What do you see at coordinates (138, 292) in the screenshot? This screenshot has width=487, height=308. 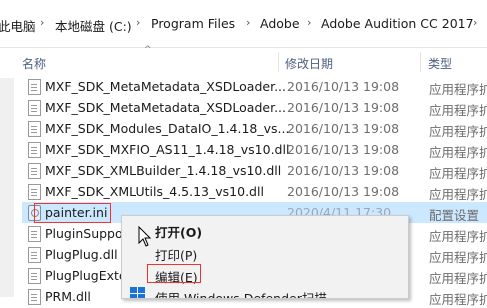 I see `windows-defender-icon` at bounding box center [138, 292].